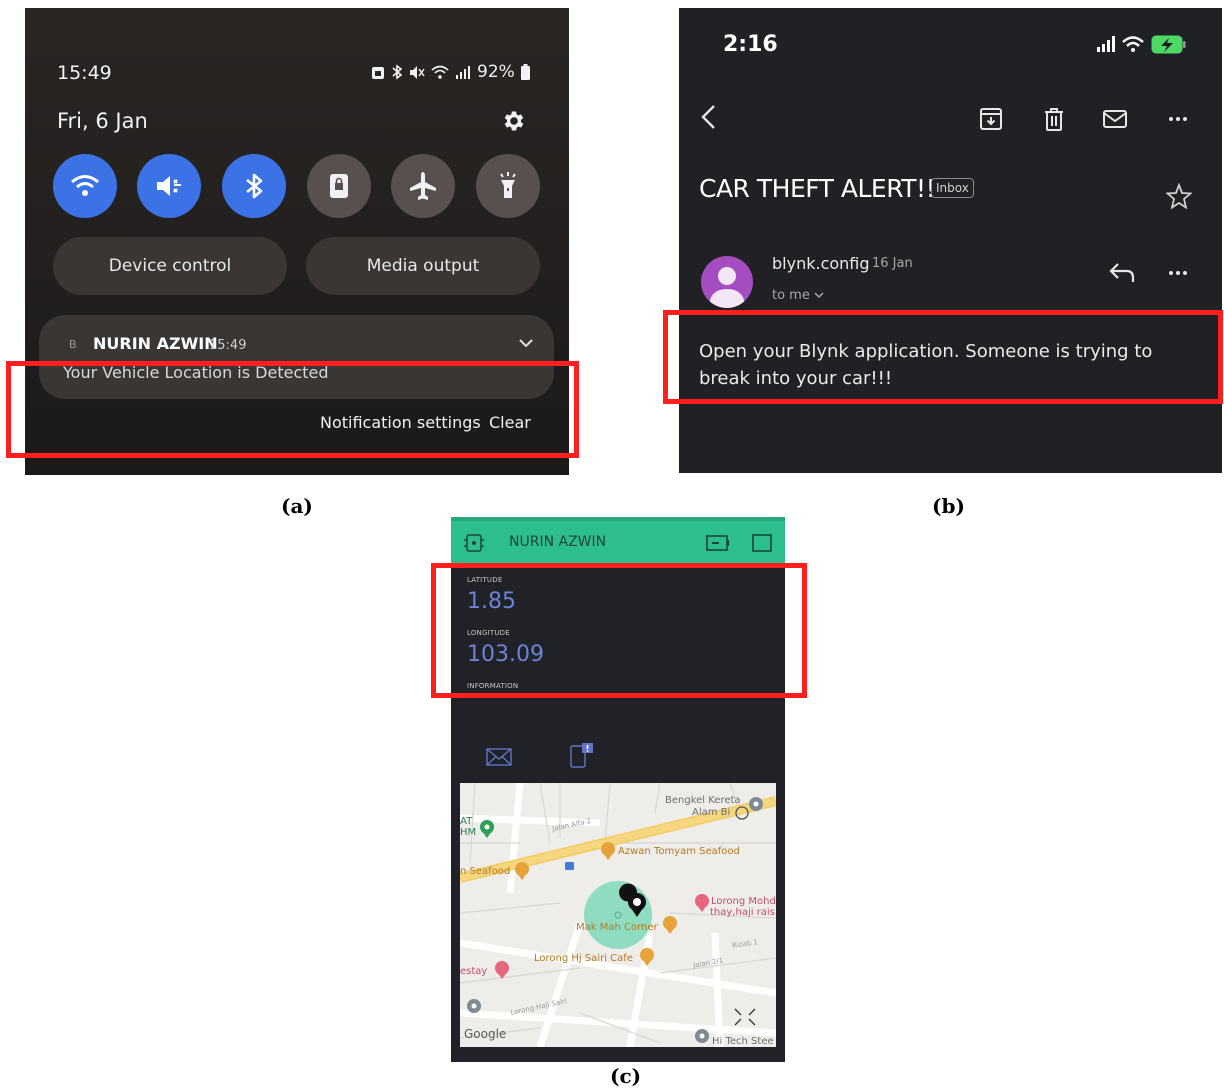 The height and width of the screenshot is (1092, 1224). What do you see at coordinates (617, 927) in the screenshot?
I see `map-label: Mak Mah Corner` at bounding box center [617, 927].